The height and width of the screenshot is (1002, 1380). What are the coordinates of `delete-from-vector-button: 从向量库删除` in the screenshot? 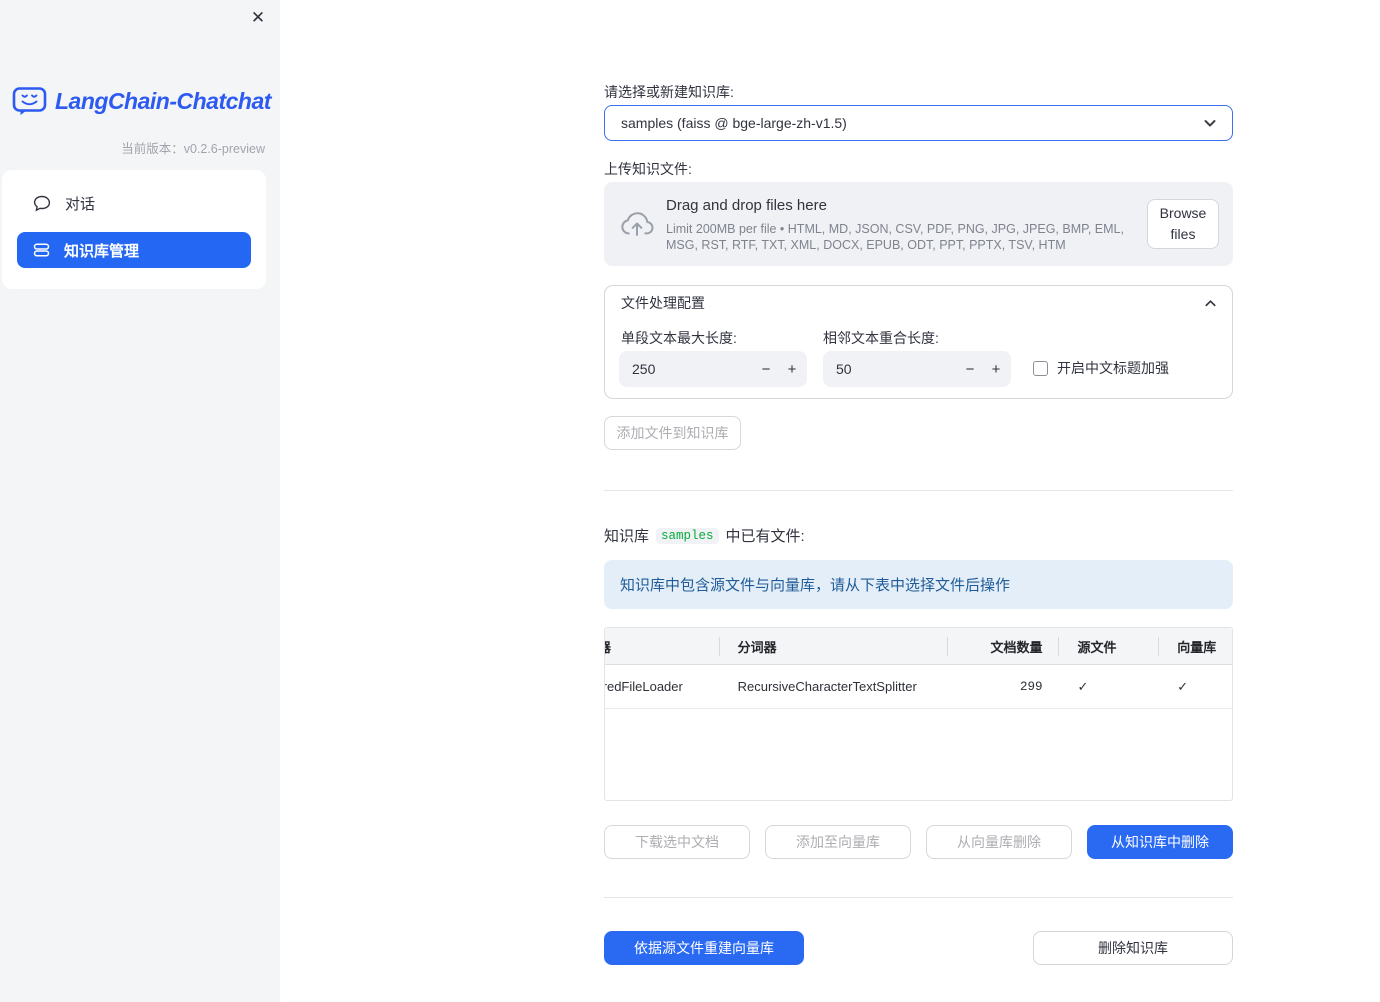 It's located at (999, 842).